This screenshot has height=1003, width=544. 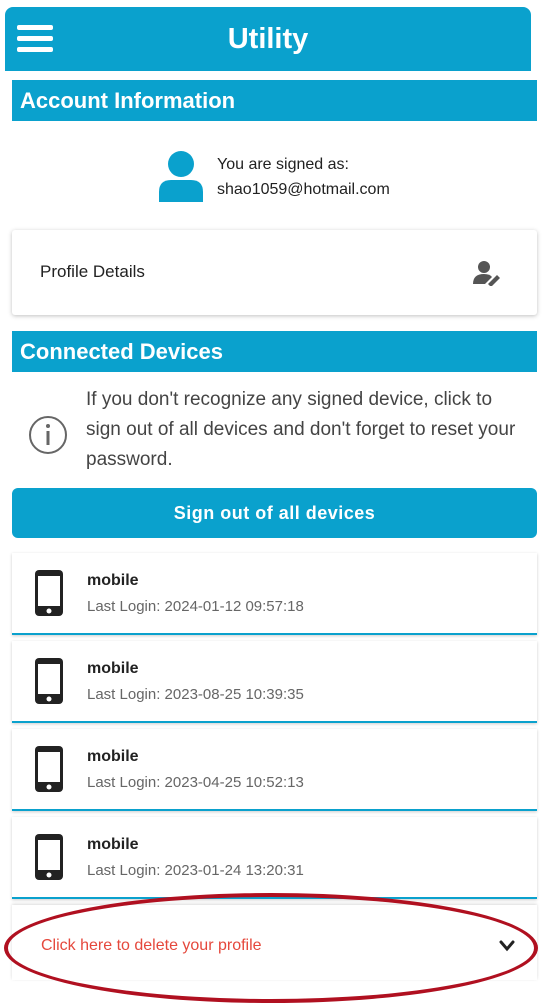 I want to click on account-info: You are signed as: shao1059@hotmail.com, so click(x=307, y=180).